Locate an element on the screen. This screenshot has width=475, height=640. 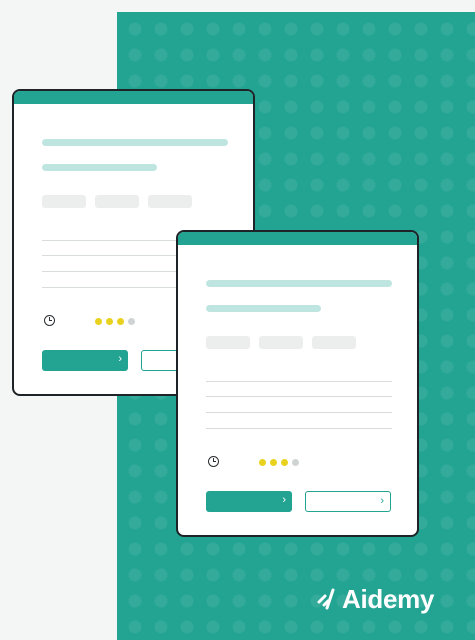
aidemy-logo: Aidemy is located at coordinates (375, 599).